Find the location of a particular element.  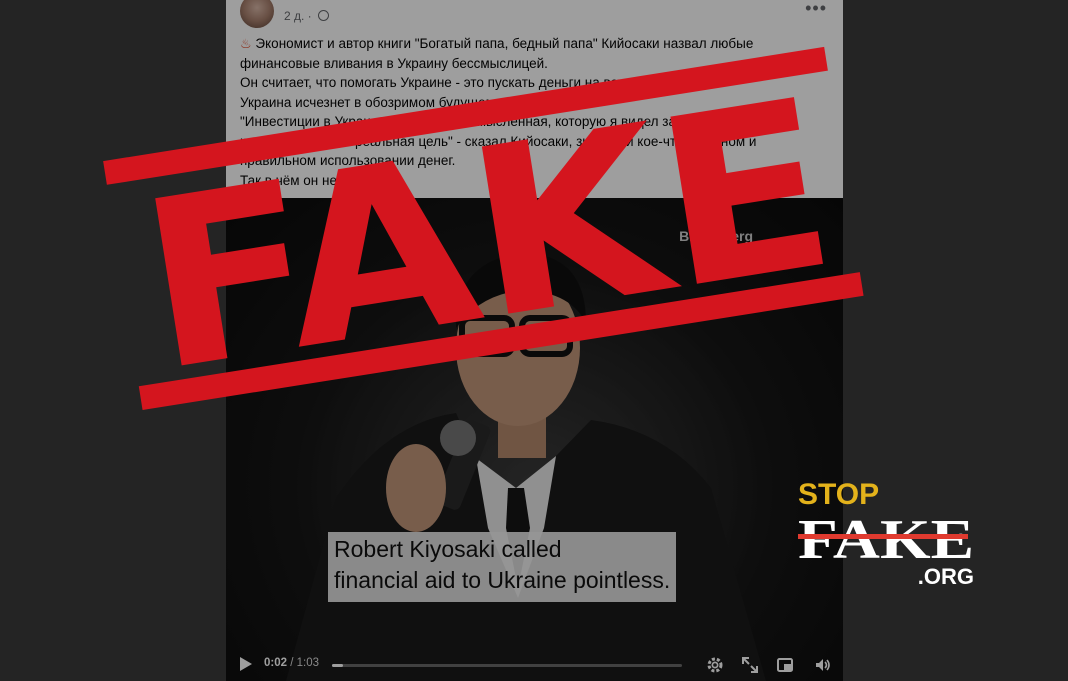

volume-icon is located at coordinates (823, 665).